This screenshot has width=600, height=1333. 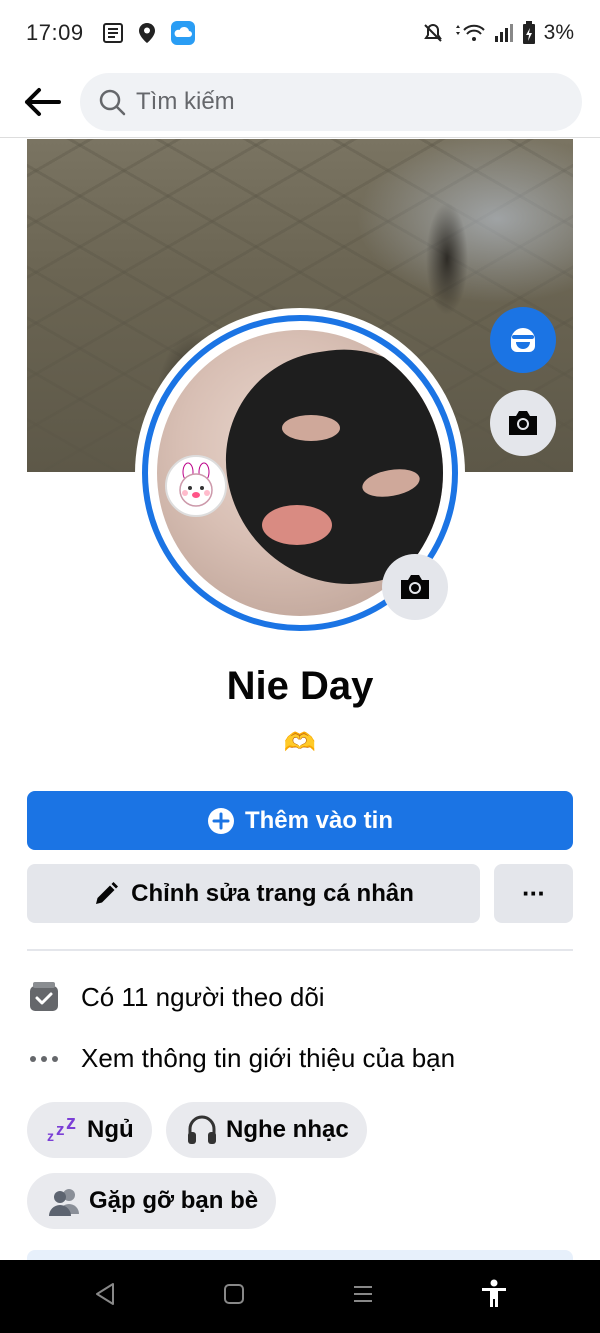 I want to click on nav-home-icon, so click(x=234, y=1296).